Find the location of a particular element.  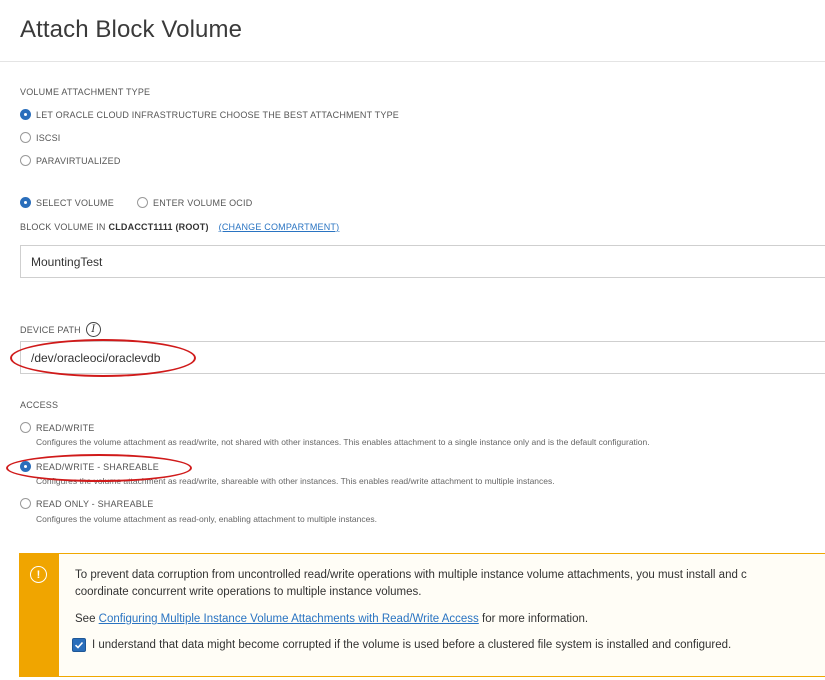

warning-icon: ! is located at coordinates (38, 574).